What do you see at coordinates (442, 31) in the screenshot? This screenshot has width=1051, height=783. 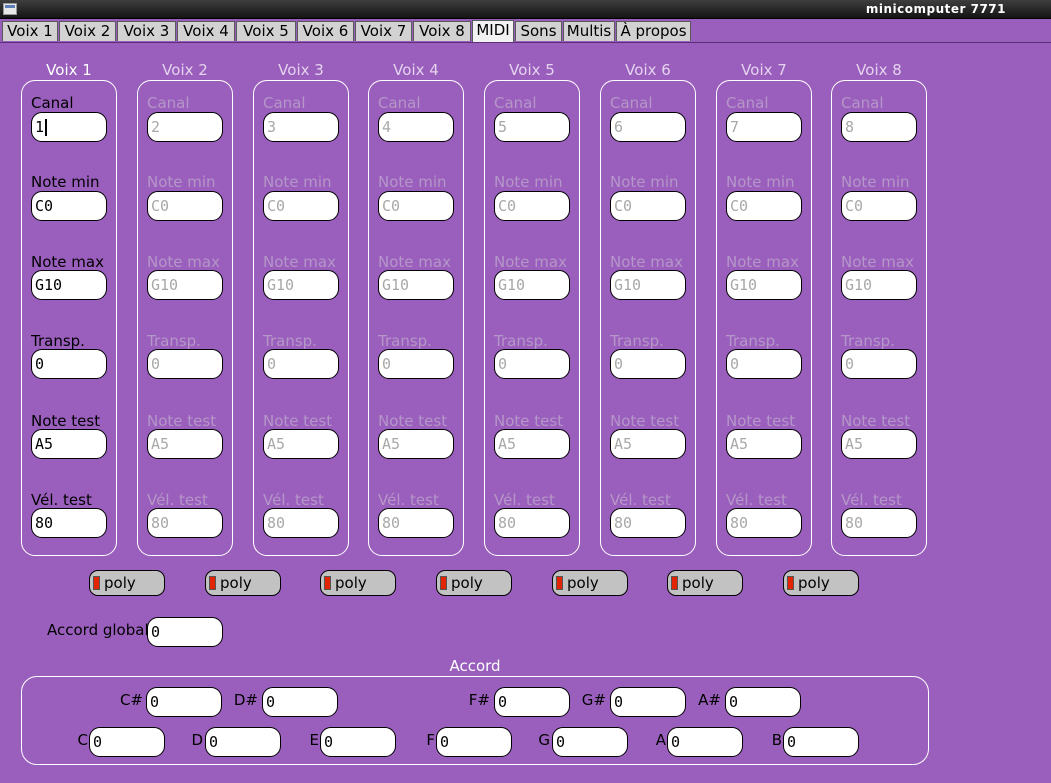 I see `tab-voix-8: Voix 8` at bounding box center [442, 31].